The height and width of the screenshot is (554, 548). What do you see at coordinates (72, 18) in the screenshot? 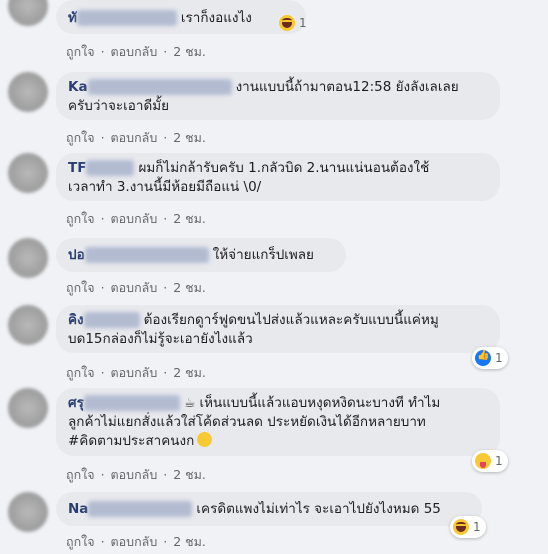
I see `commenter-name: ทั` at bounding box center [72, 18].